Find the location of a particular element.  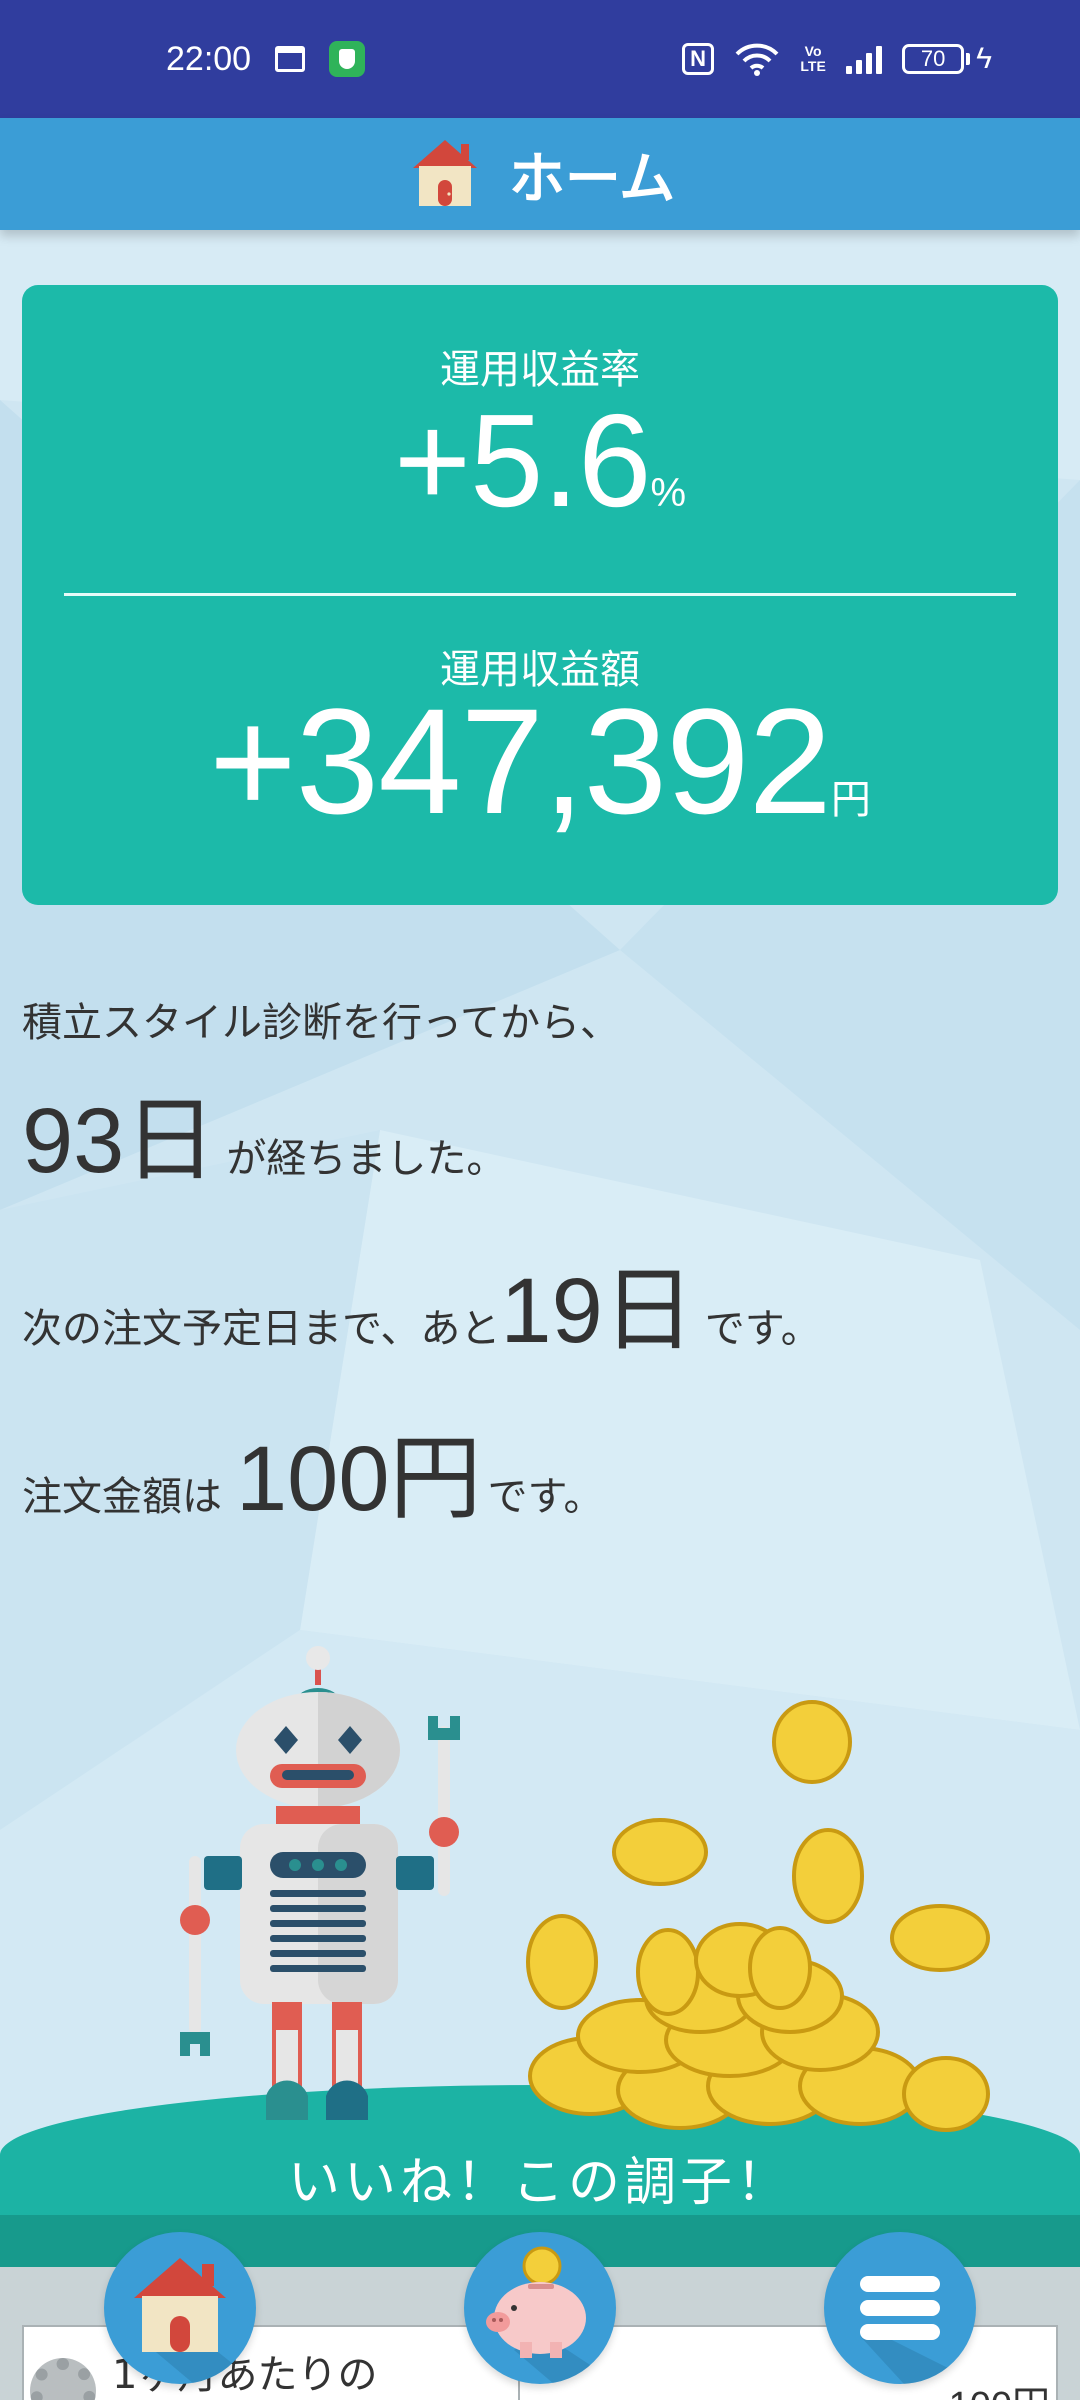

return-rate-number: +5.6 is located at coordinates (522, 460).